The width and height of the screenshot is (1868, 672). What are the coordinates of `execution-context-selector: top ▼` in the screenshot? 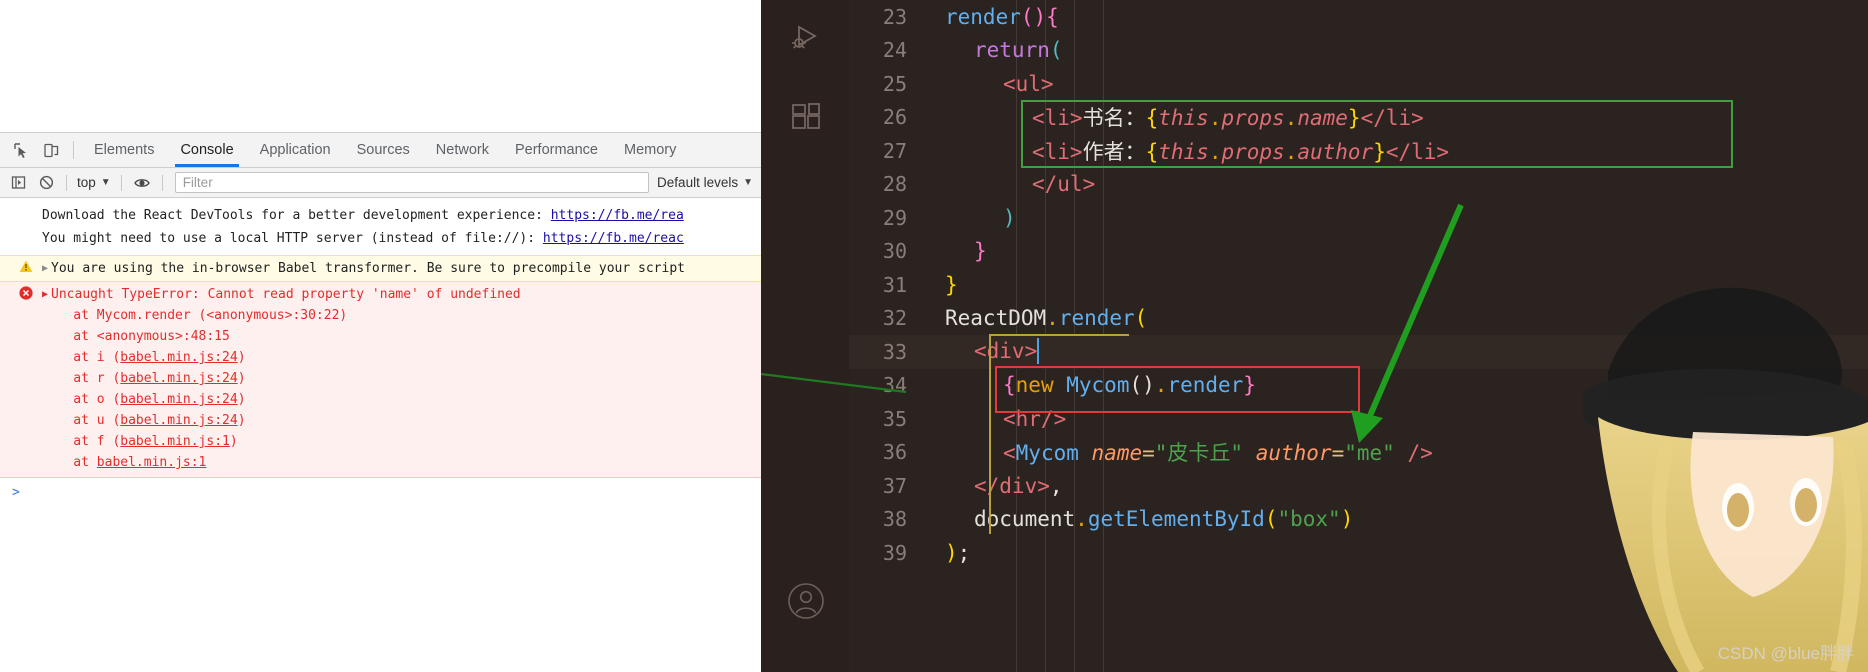 It's located at (94, 182).